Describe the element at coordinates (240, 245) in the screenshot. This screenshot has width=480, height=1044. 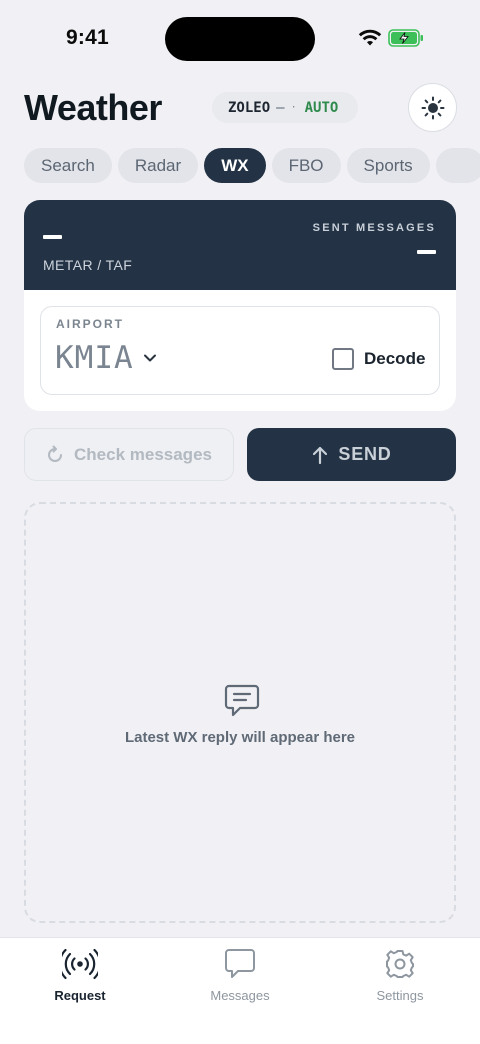
I see `card-header: METAR / TAF SENT MESSAGES` at that location.